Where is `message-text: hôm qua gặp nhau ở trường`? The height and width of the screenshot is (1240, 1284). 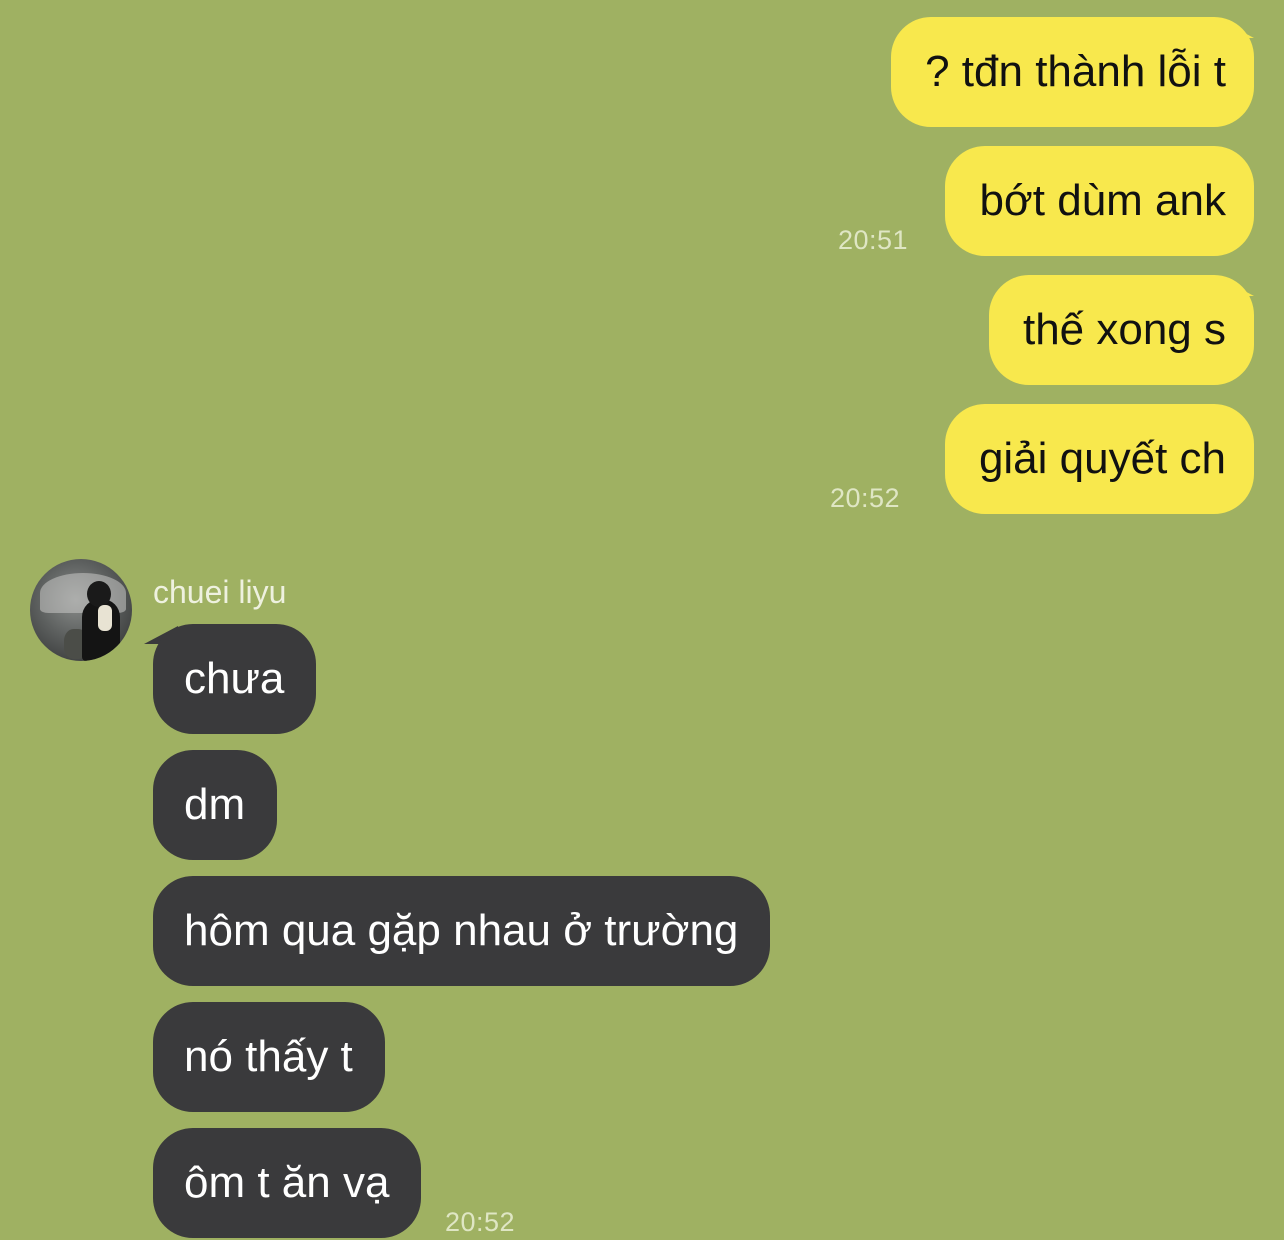
message-text: hôm qua gặp nhau ở trường is located at coordinates (461, 930).